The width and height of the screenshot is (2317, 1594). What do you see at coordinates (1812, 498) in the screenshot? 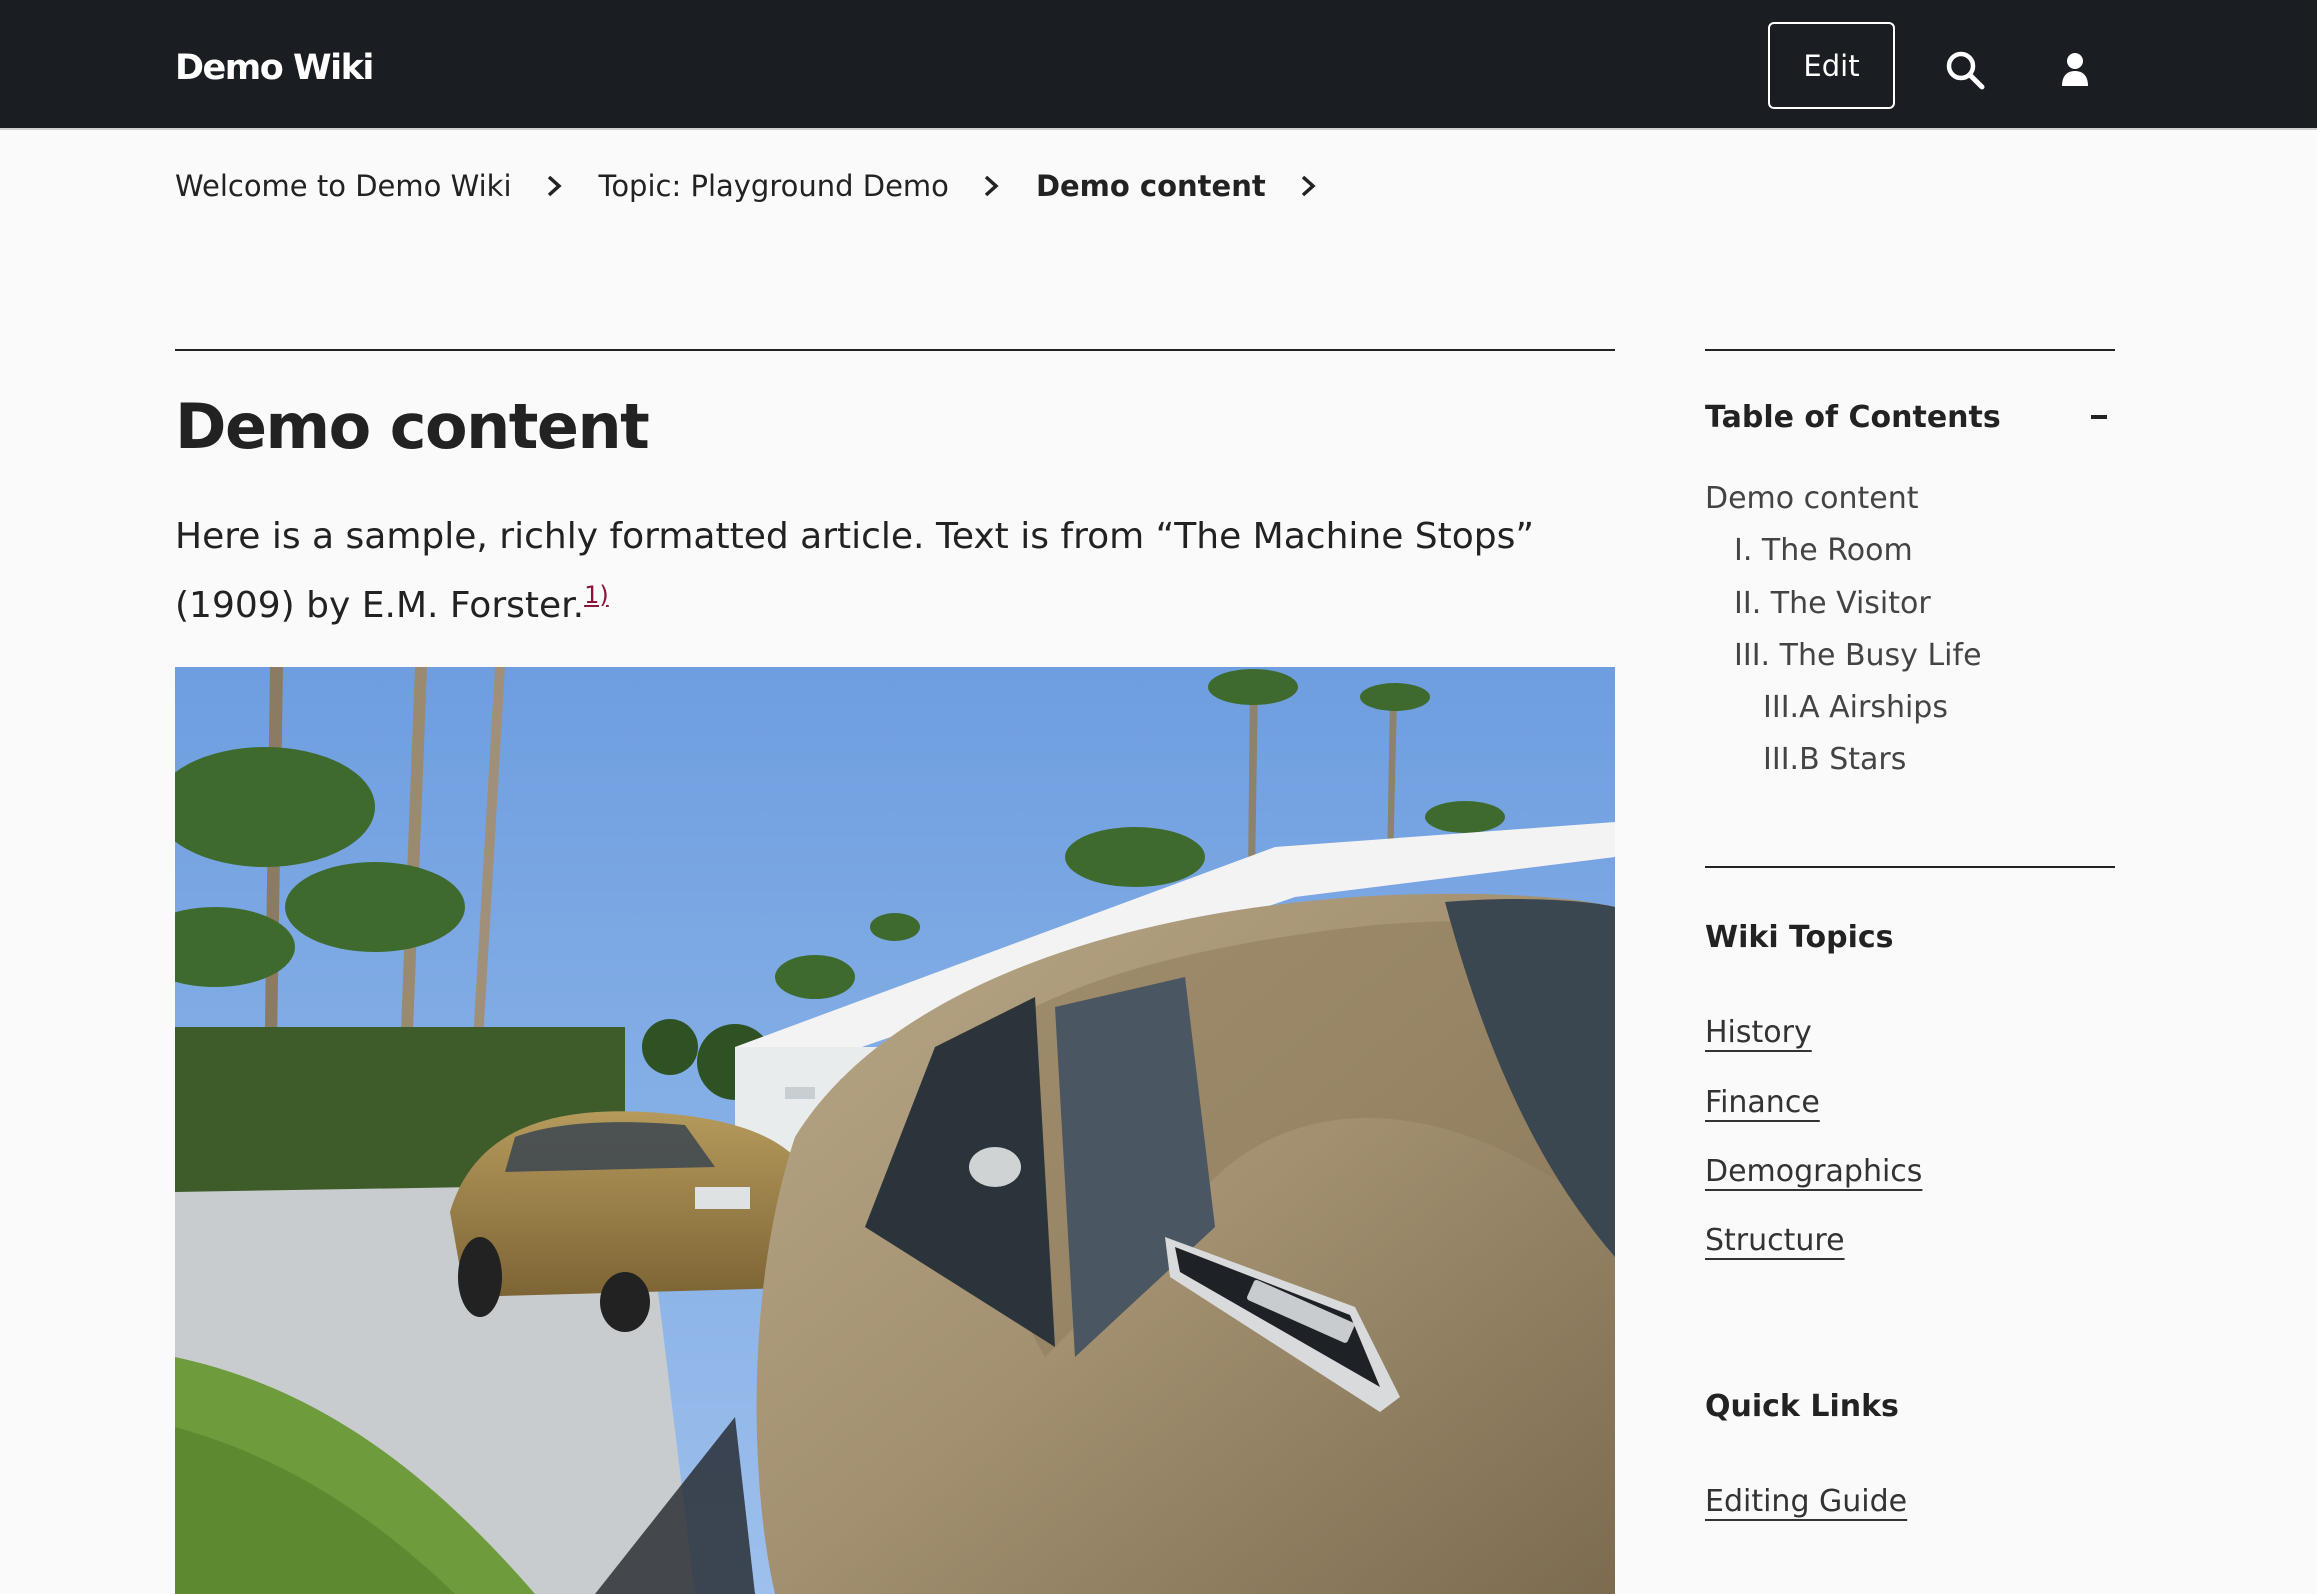
I see `toc-item-demo-content: Demo content` at bounding box center [1812, 498].